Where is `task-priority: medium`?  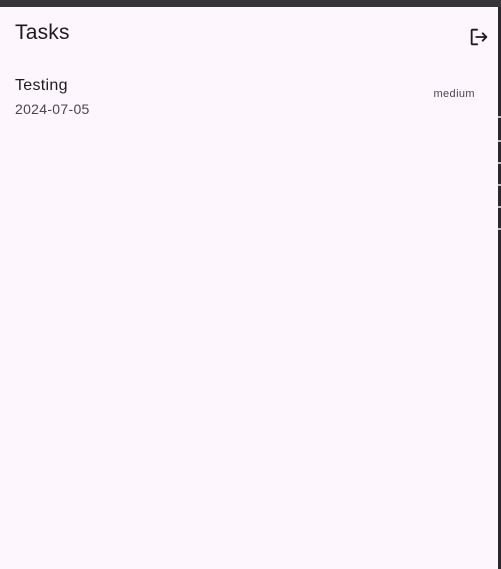 task-priority: medium is located at coordinates (454, 94).